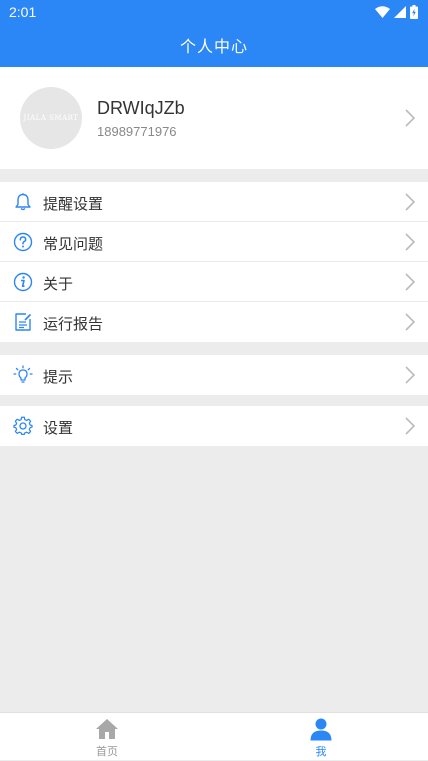 This screenshot has width=428, height=761. What do you see at coordinates (321, 729) in the screenshot?
I see `user-icon` at bounding box center [321, 729].